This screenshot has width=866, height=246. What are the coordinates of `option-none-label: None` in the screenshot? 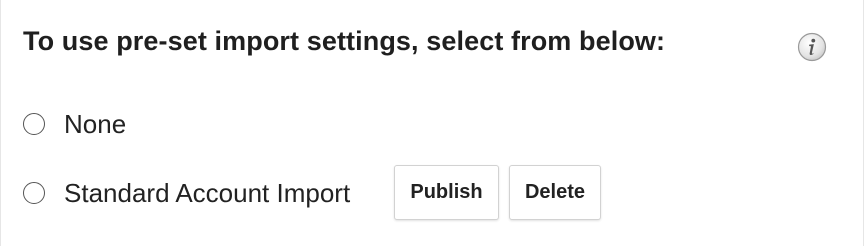 It's located at (95, 123).